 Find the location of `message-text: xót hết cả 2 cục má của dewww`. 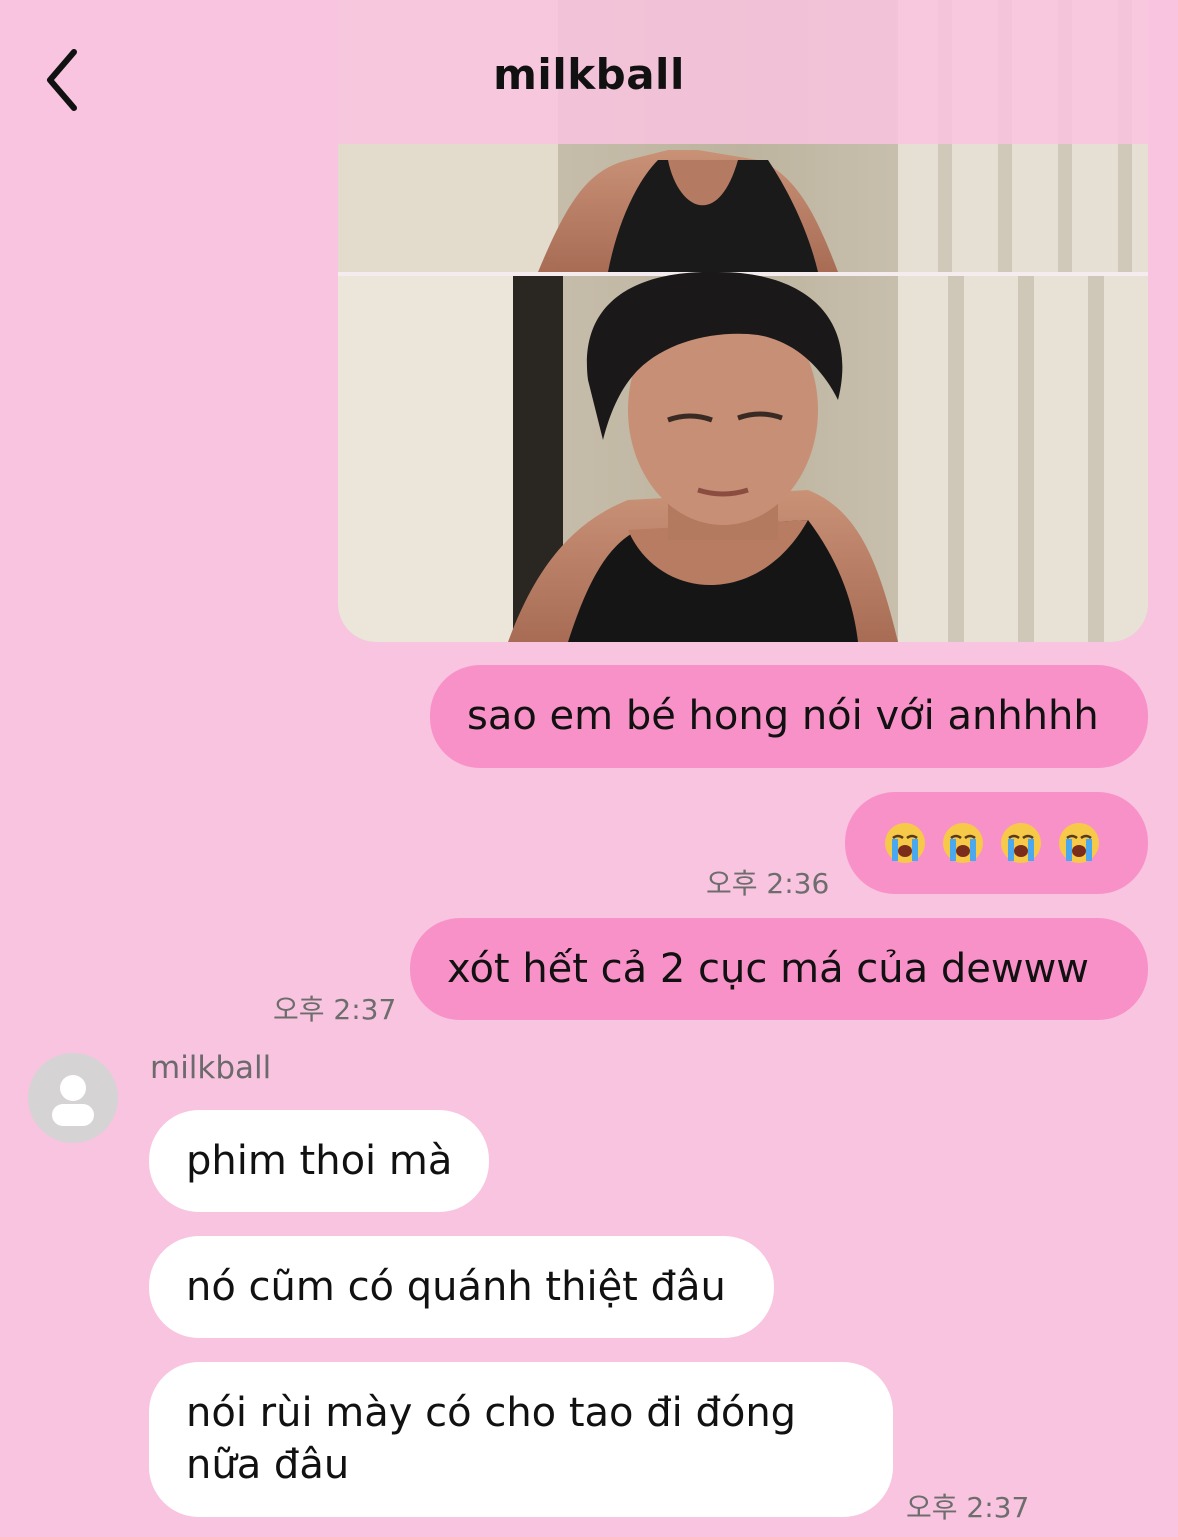

message-text: xót hết cả 2 cục má của dewww is located at coordinates (768, 969).